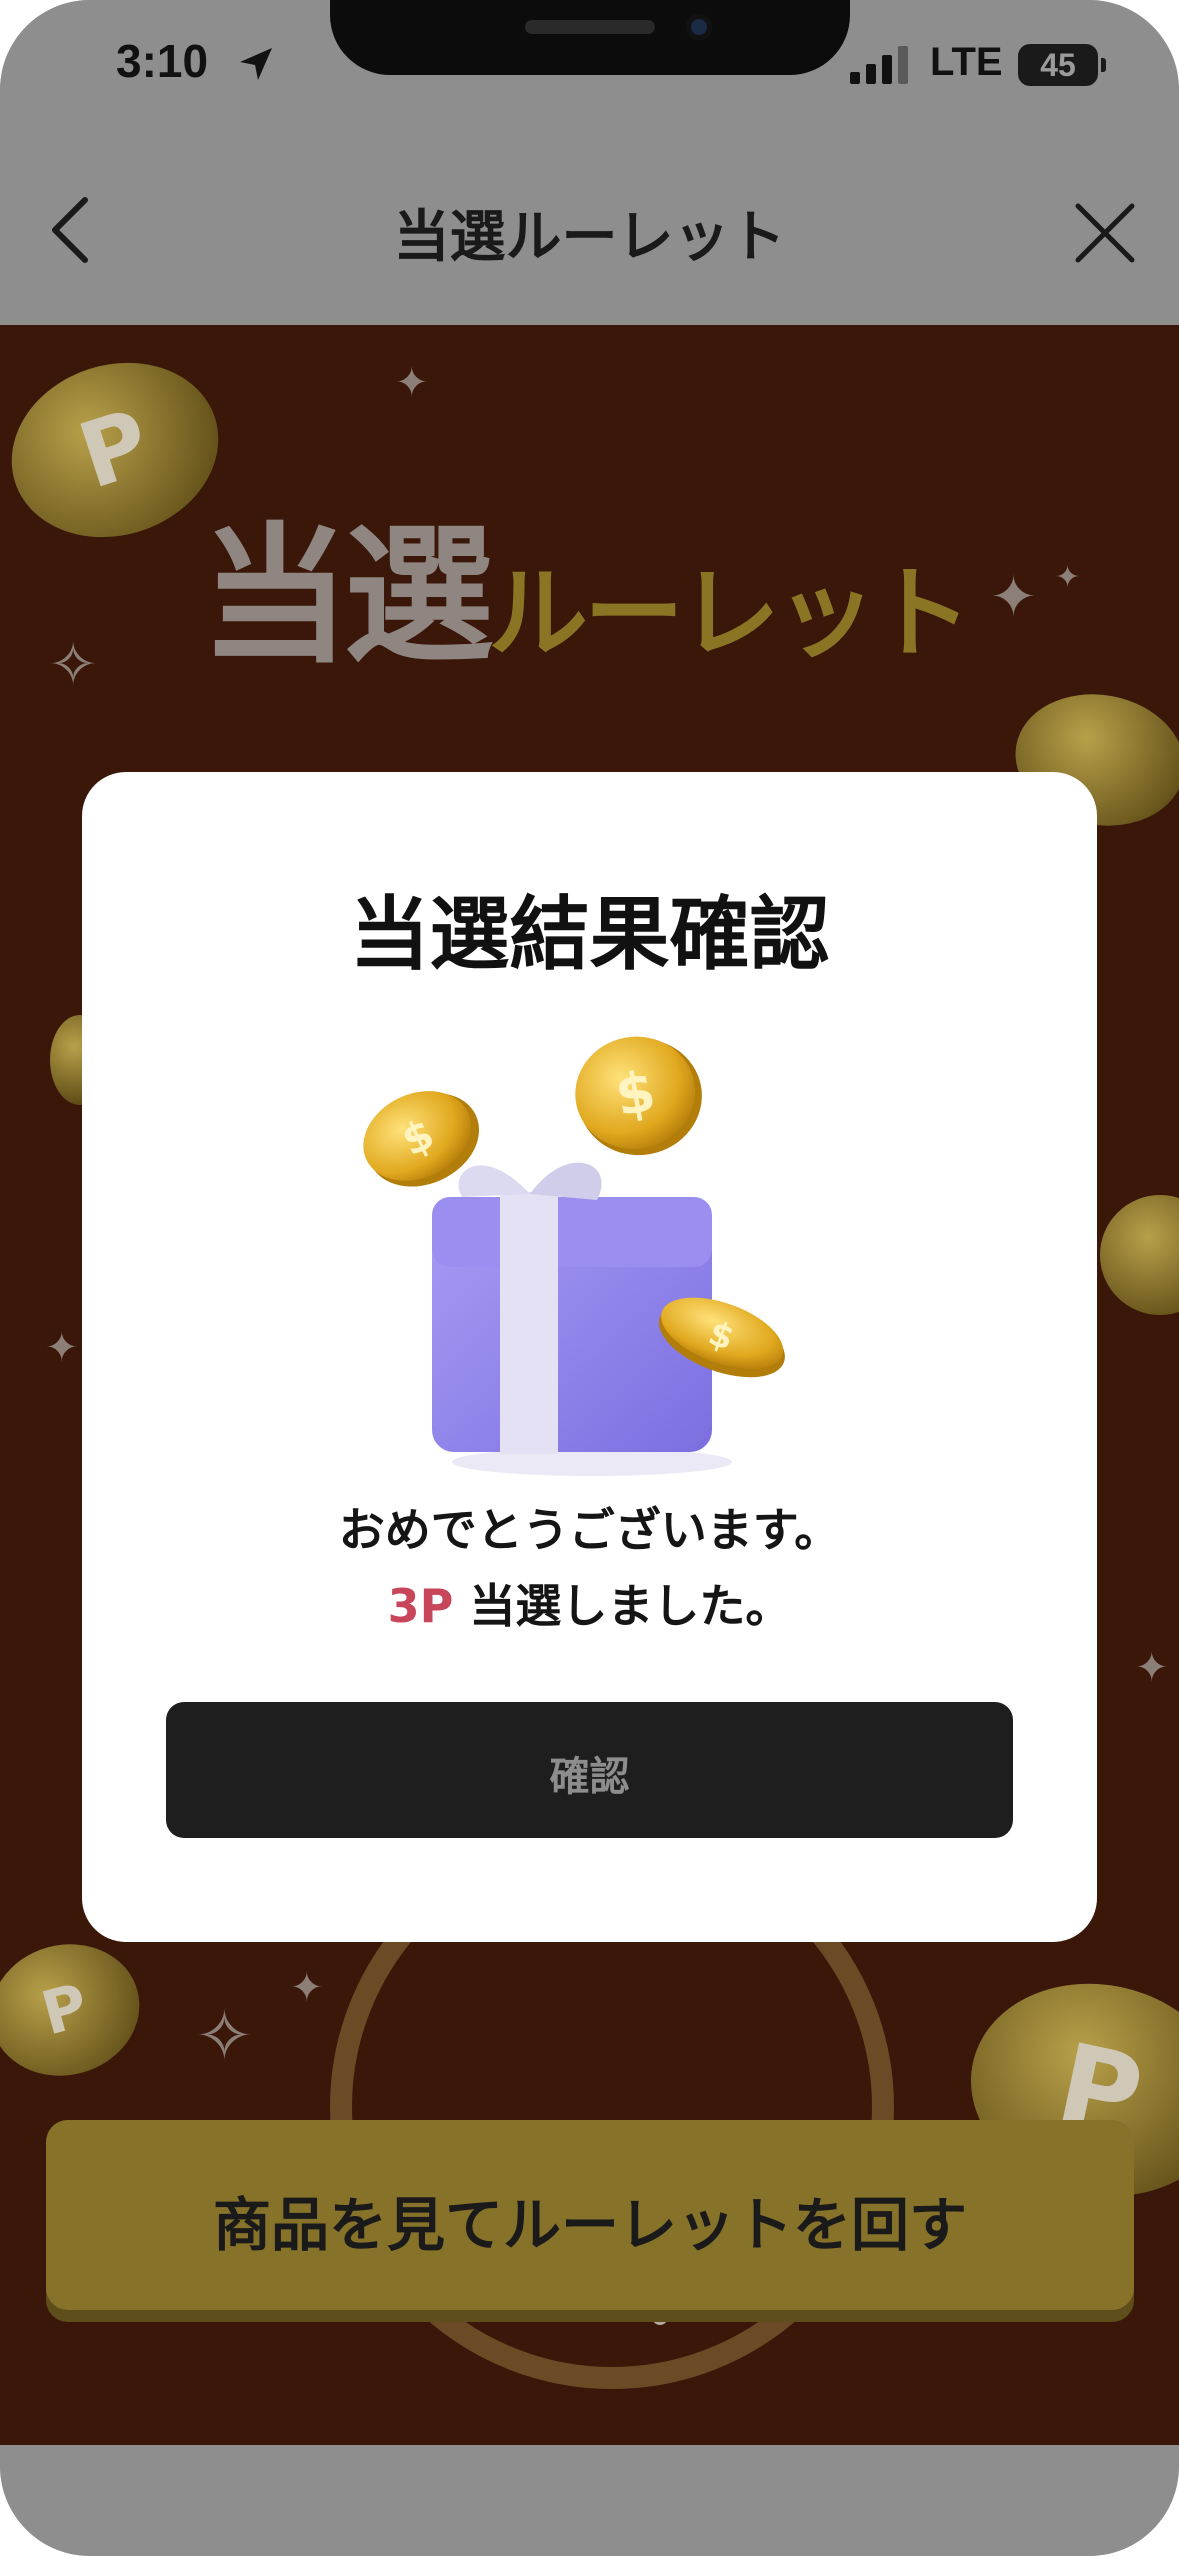 The width and height of the screenshot is (1179, 2556). What do you see at coordinates (589, 1777) in the screenshot?
I see `confirm-button-label: 確認` at bounding box center [589, 1777].